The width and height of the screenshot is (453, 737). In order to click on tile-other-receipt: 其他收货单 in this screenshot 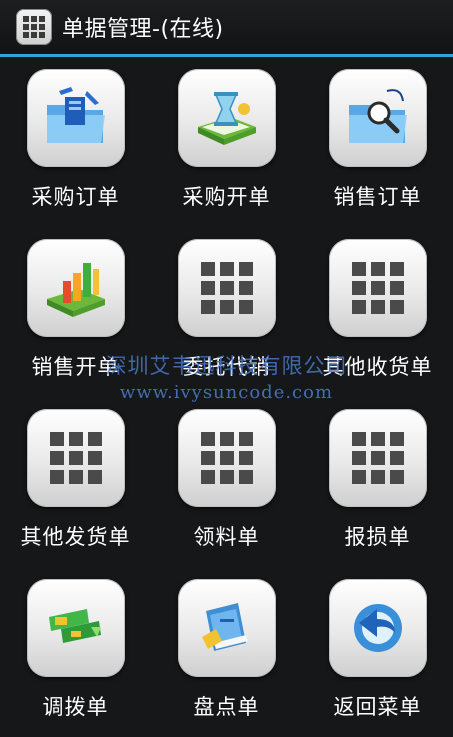, I will do `click(377, 312)`.